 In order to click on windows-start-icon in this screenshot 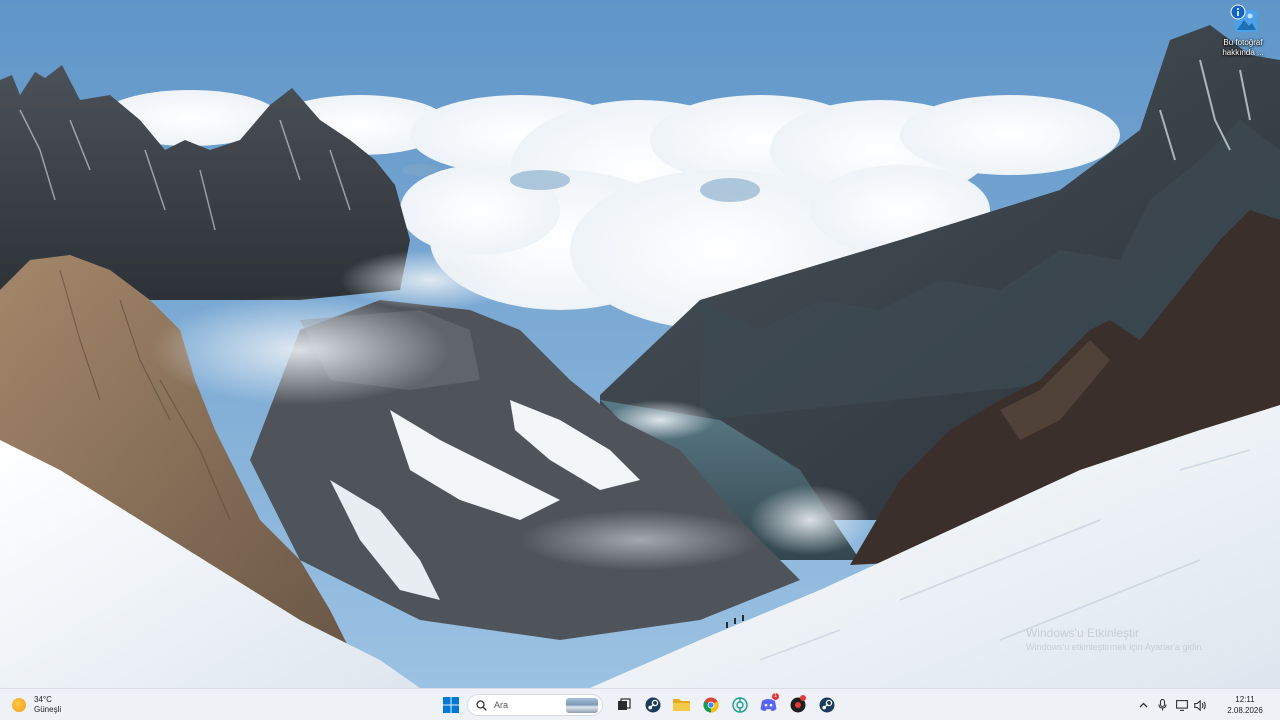, I will do `click(450, 705)`.